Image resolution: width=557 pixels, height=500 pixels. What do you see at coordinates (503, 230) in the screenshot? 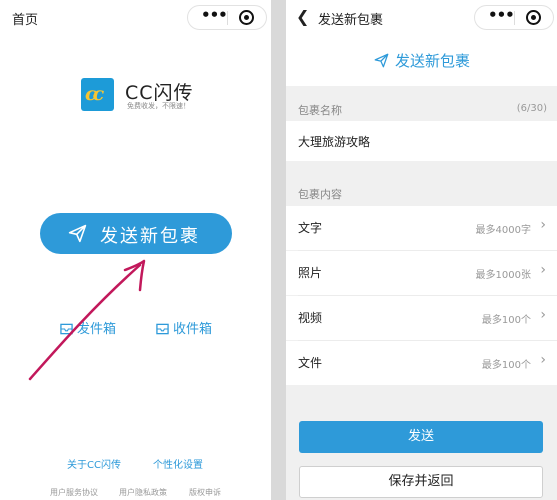
I see `row-hint: 最多4000字` at bounding box center [503, 230].